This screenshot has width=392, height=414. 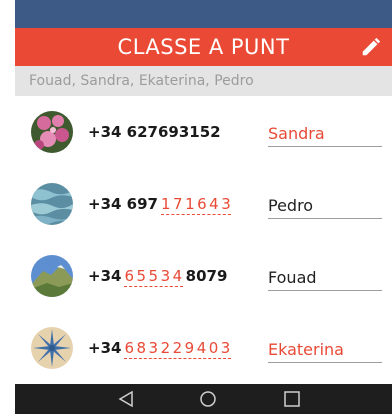 What do you see at coordinates (208, 399) in the screenshot?
I see `home-circle-icon` at bounding box center [208, 399].